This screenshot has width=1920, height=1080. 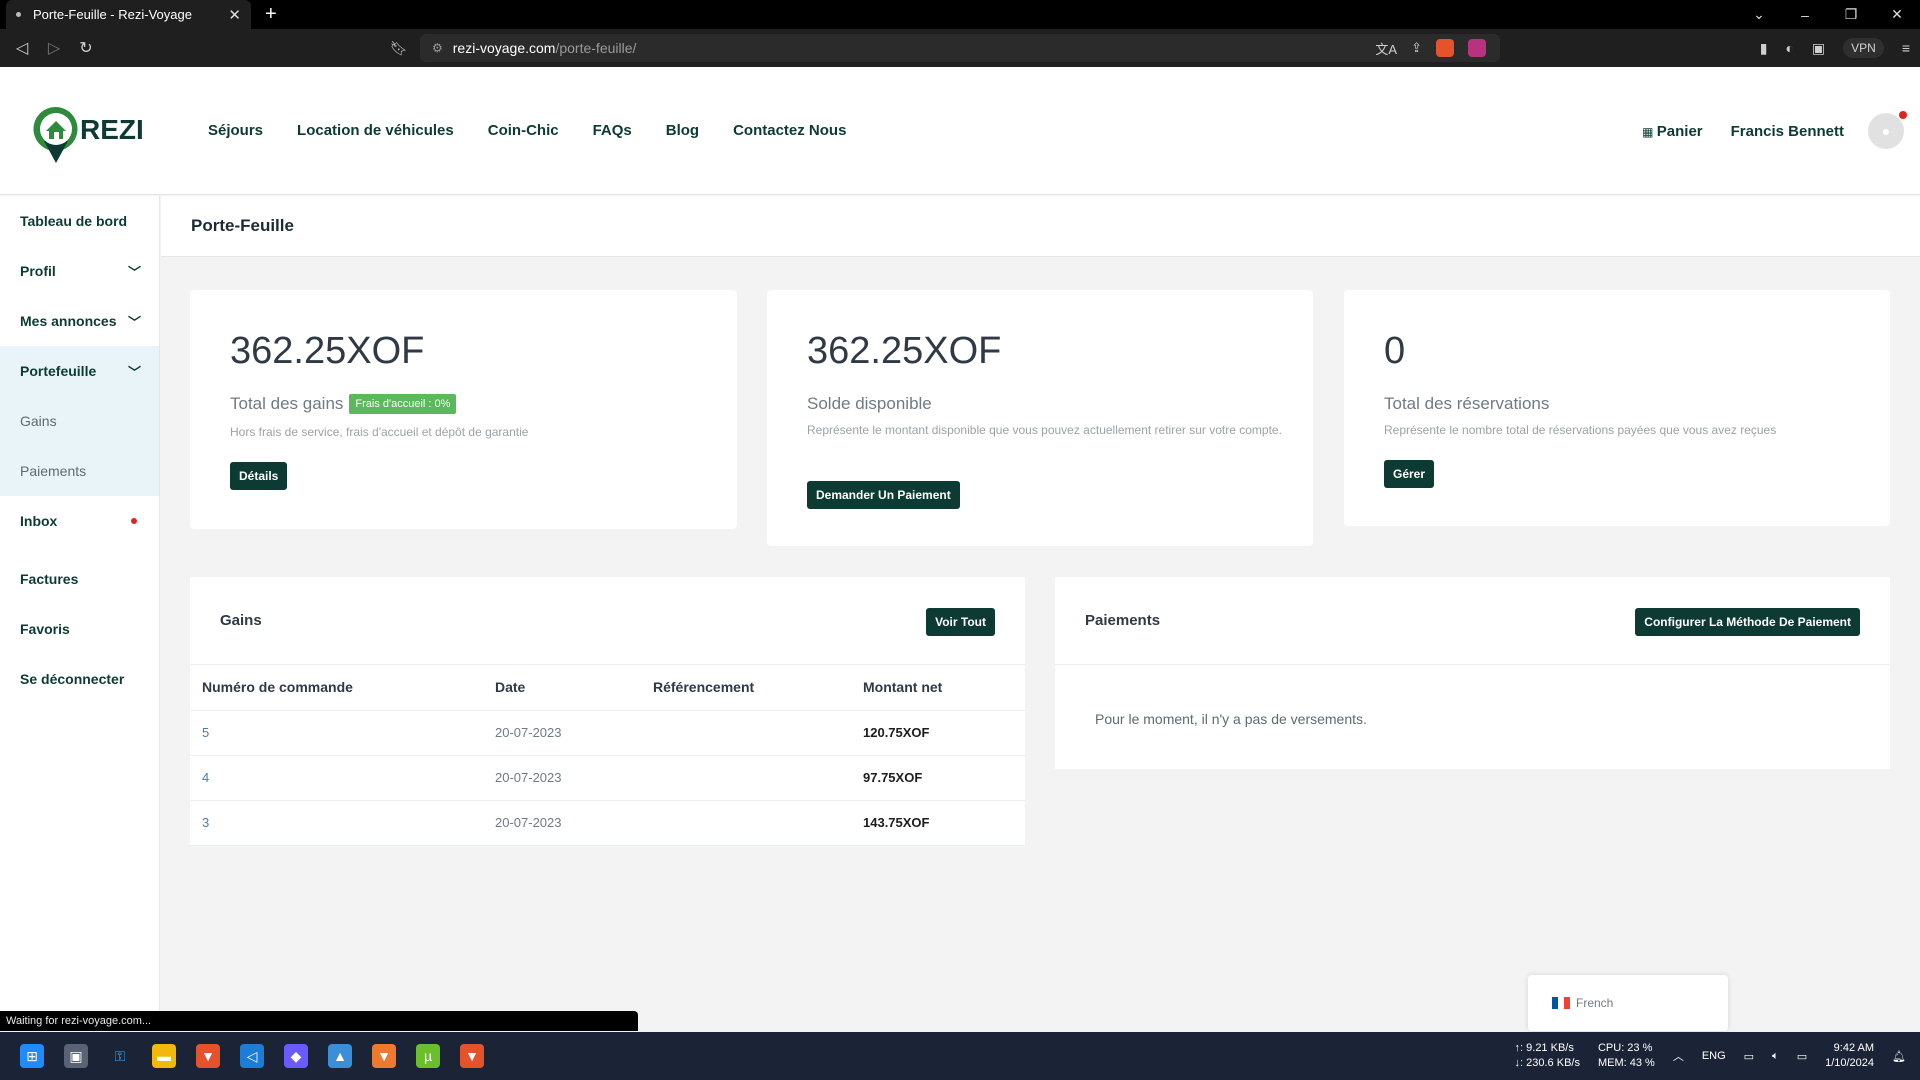 I want to click on bookmark-icon: 🔖︎, so click(x=399, y=48).